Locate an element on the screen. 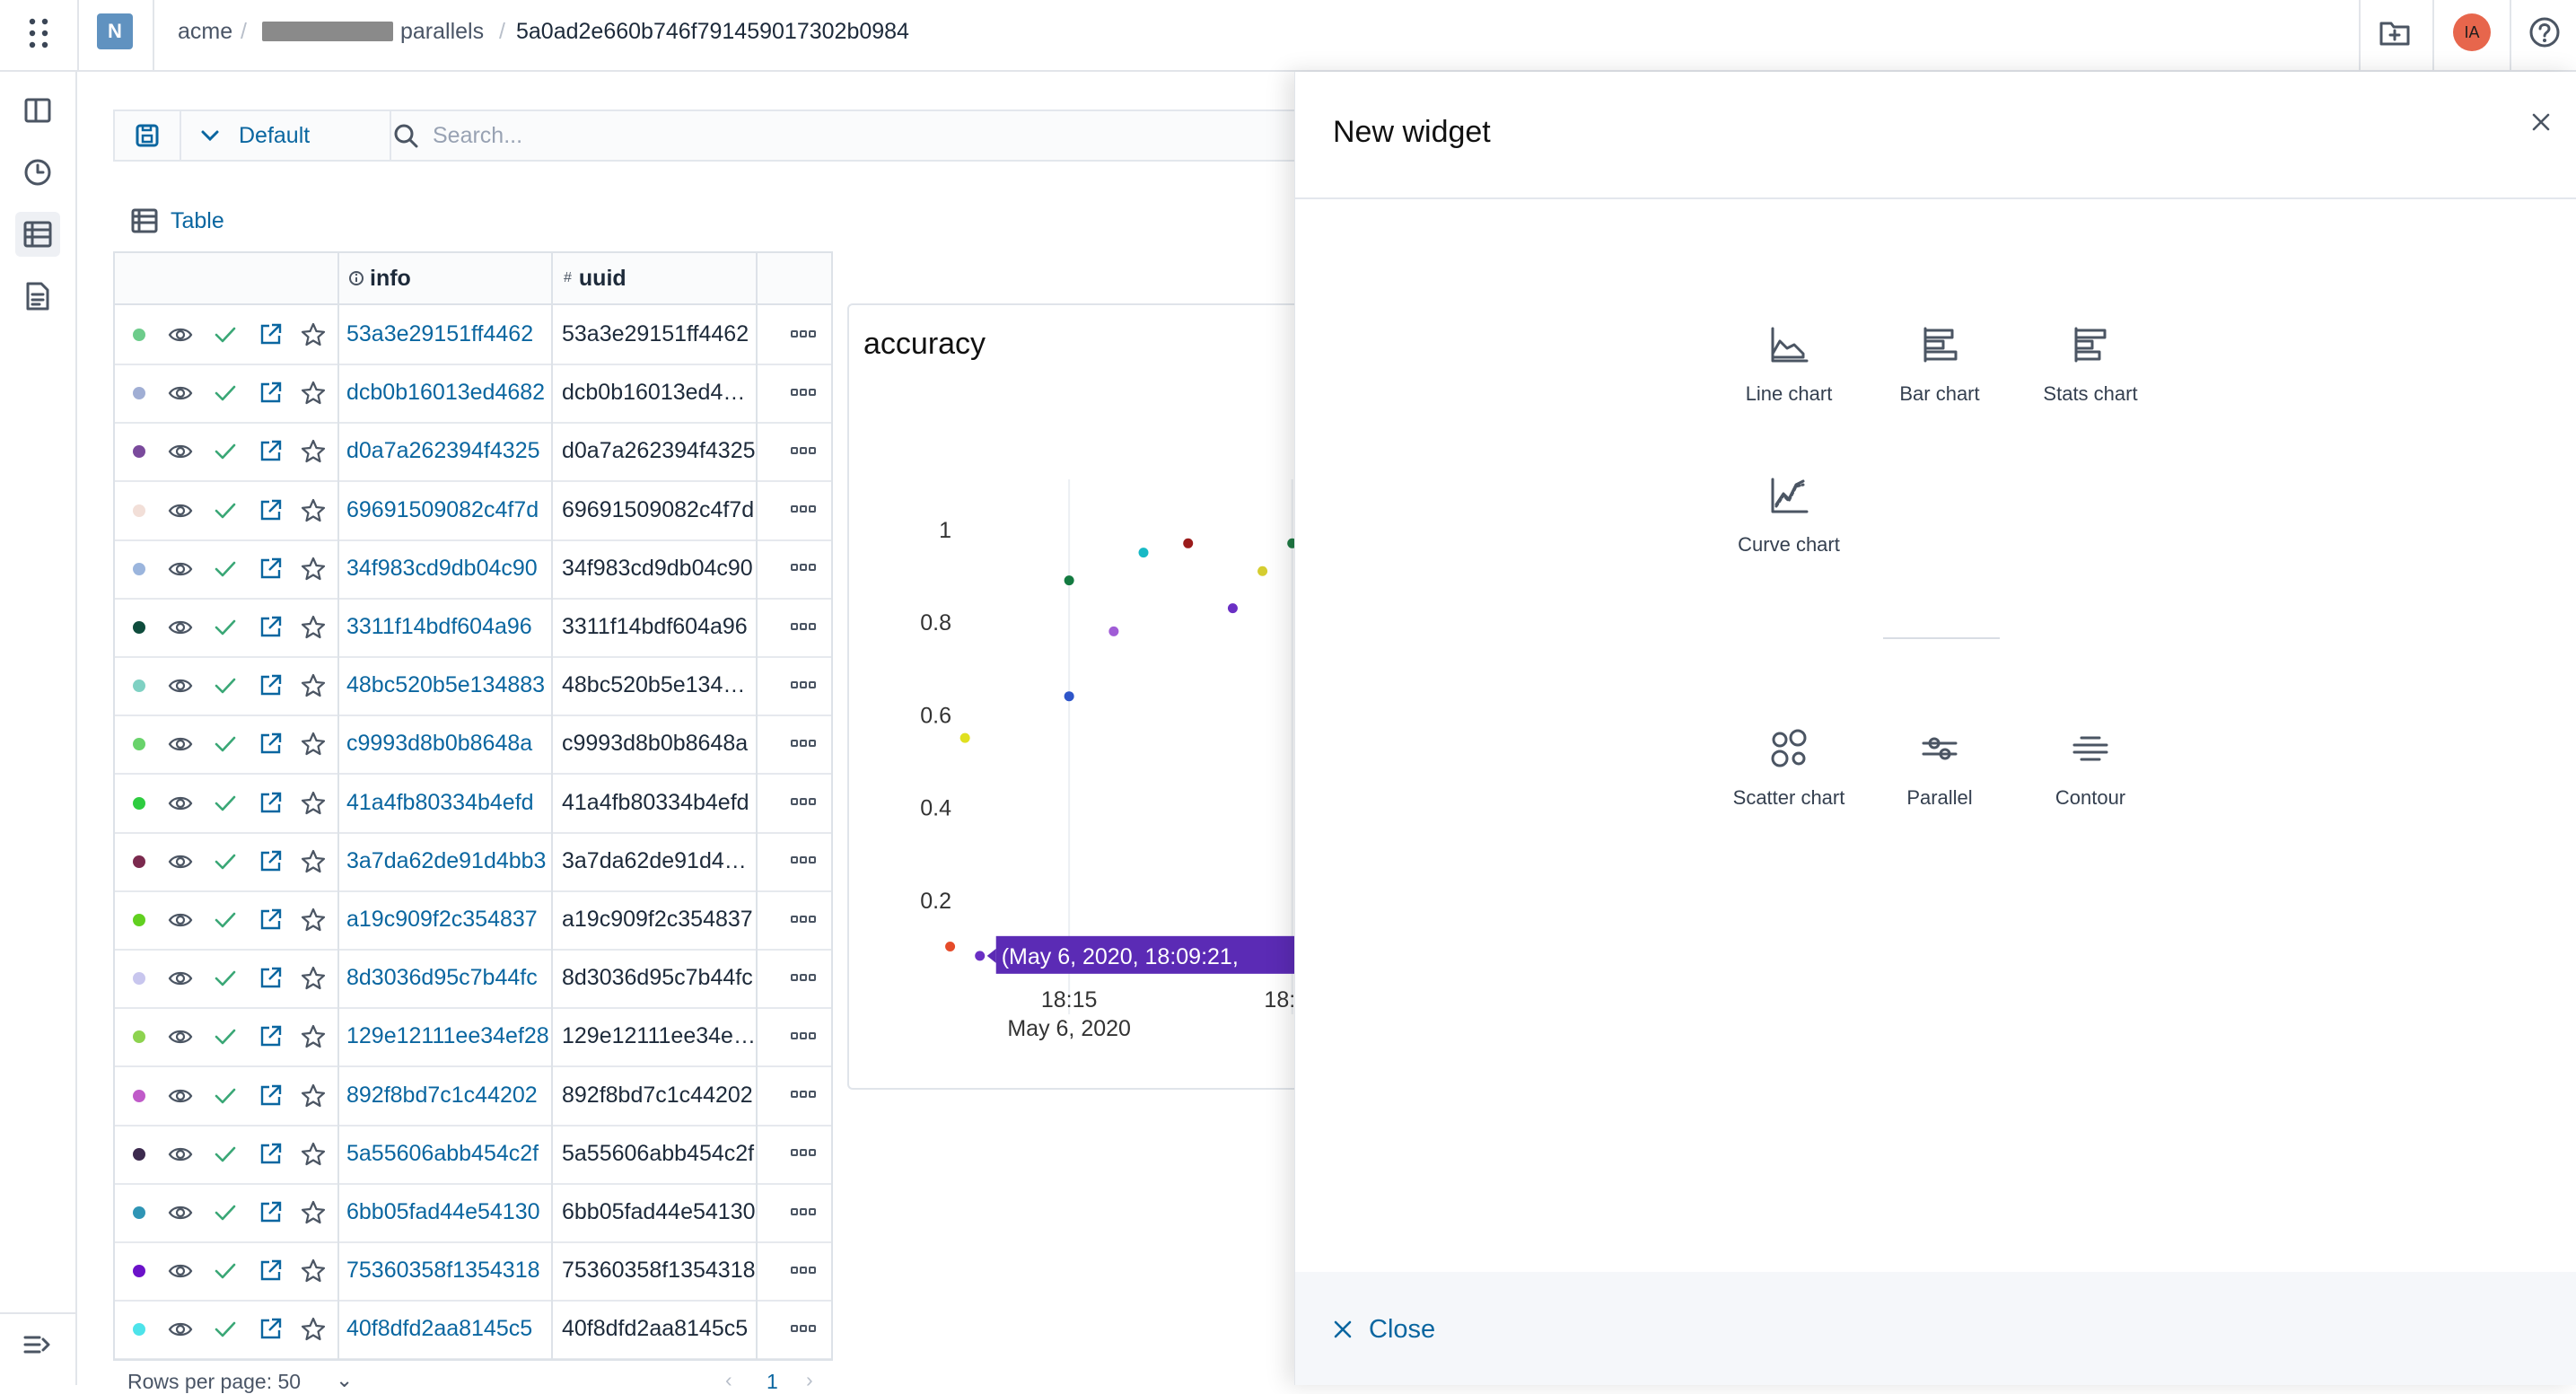 This screenshot has height=1394, width=2576. run-link: 129e12111ee34ef28 is located at coordinates (449, 1036).